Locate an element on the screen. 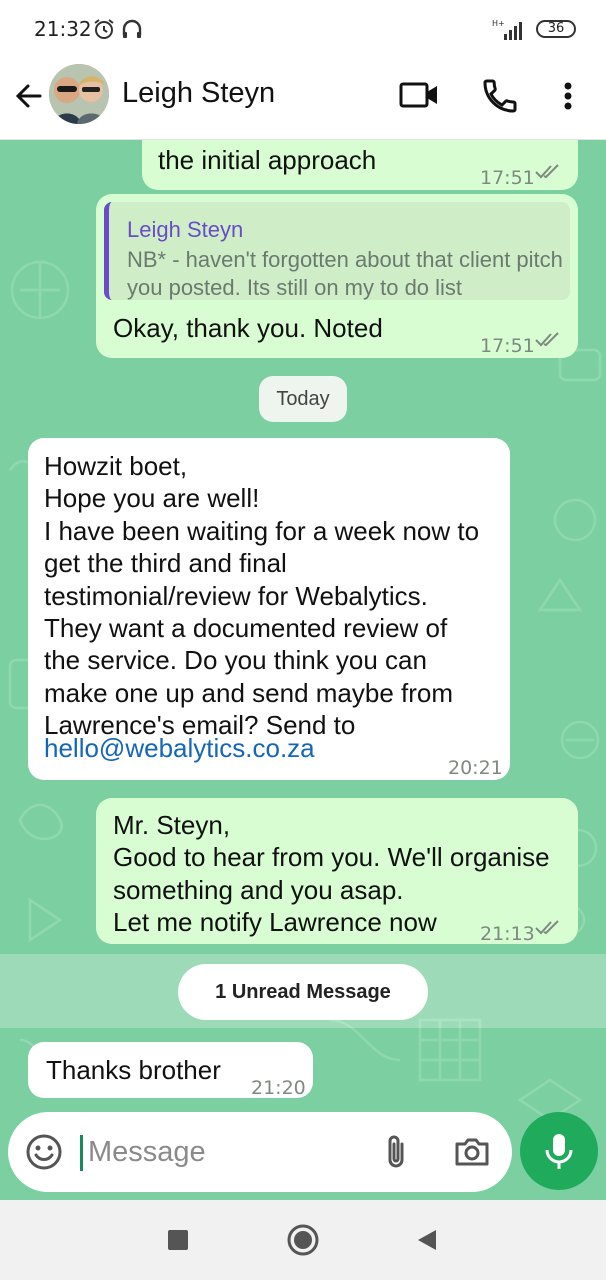 This screenshot has height=1280, width=606. message-text: Thanks brother is located at coordinates (133, 1070).